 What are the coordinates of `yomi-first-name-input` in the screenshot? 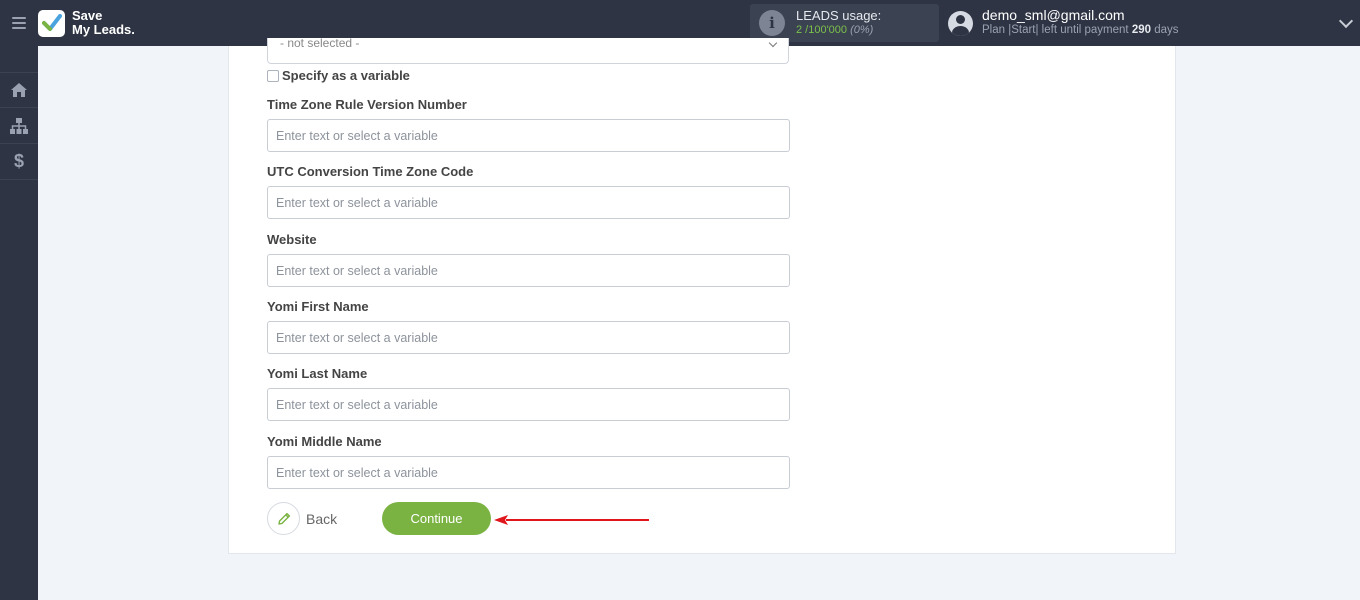 It's located at (528, 337).